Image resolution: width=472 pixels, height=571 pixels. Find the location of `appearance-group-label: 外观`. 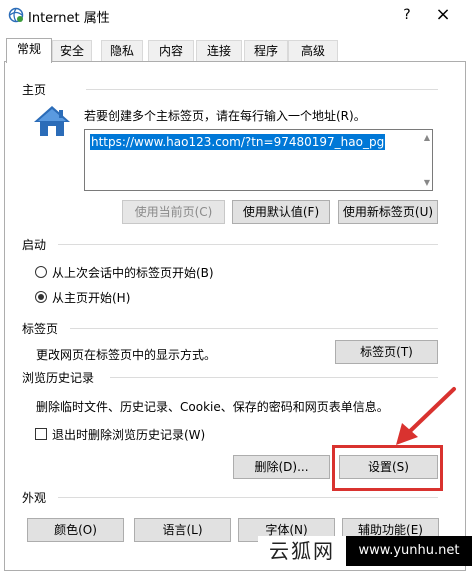

appearance-group-label: 外观 is located at coordinates (34, 498).